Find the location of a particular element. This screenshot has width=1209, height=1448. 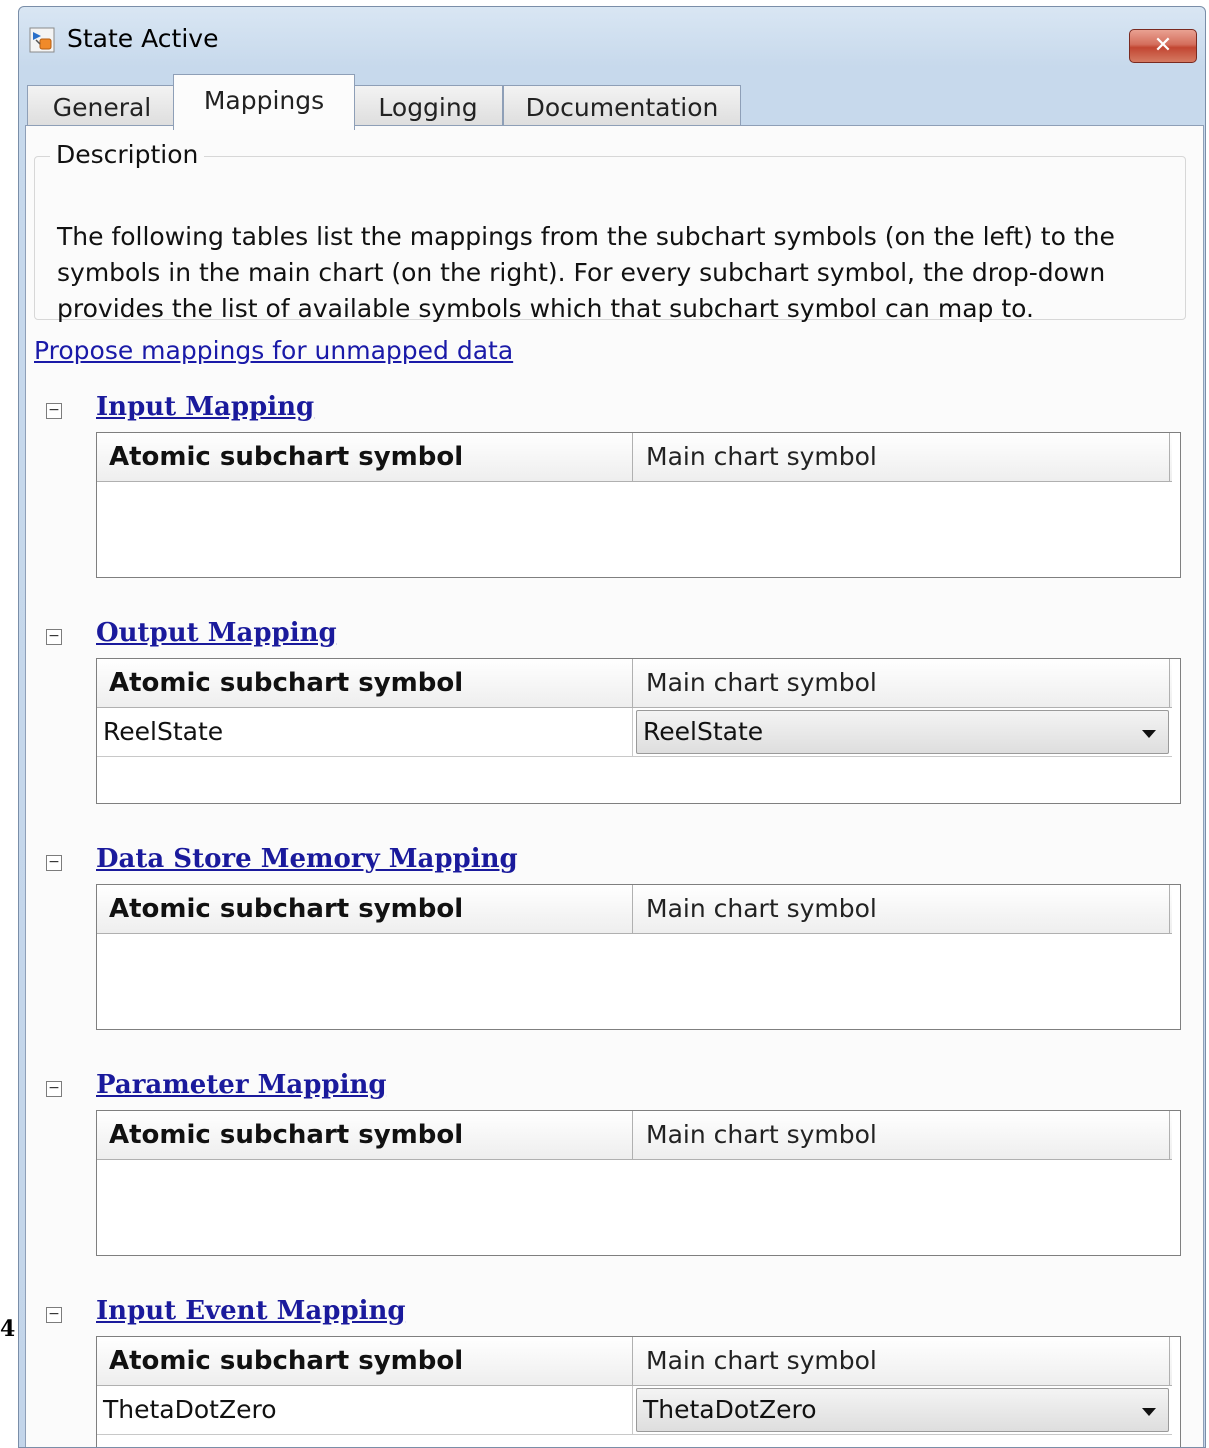

propose-mappings-link: Propose mappings for unmapped data is located at coordinates (273, 350).